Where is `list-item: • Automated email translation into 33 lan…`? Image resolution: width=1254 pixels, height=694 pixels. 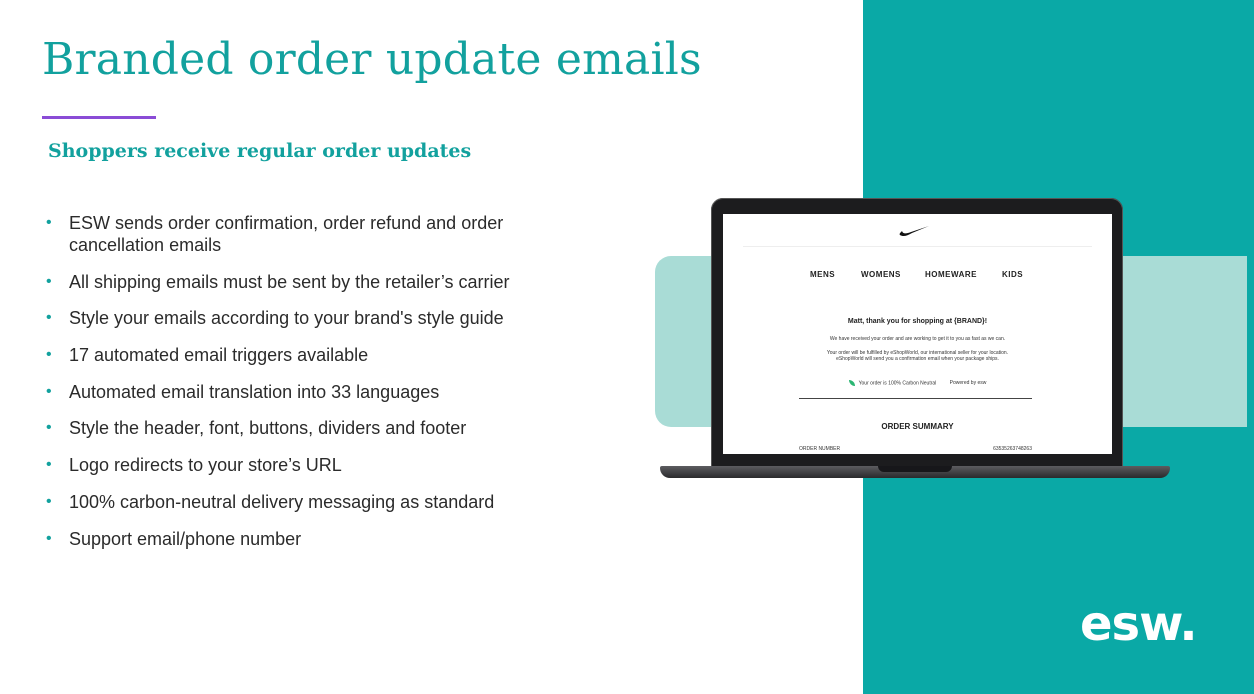 list-item: • Automated email translation into 33 lan… is located at coordinates (306, 392).